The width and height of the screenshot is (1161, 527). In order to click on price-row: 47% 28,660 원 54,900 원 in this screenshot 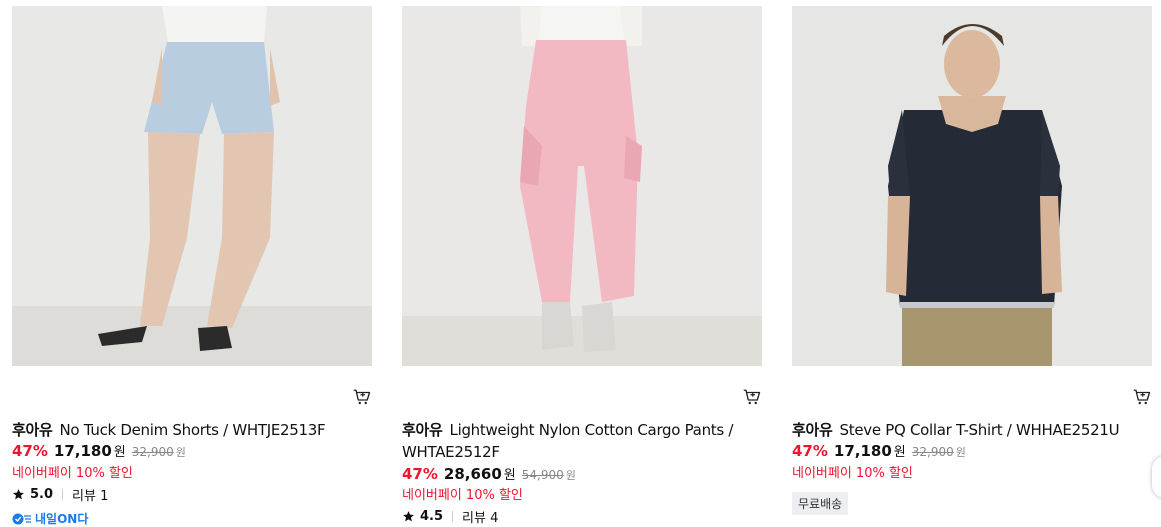, I will do `click(489, 475)`.